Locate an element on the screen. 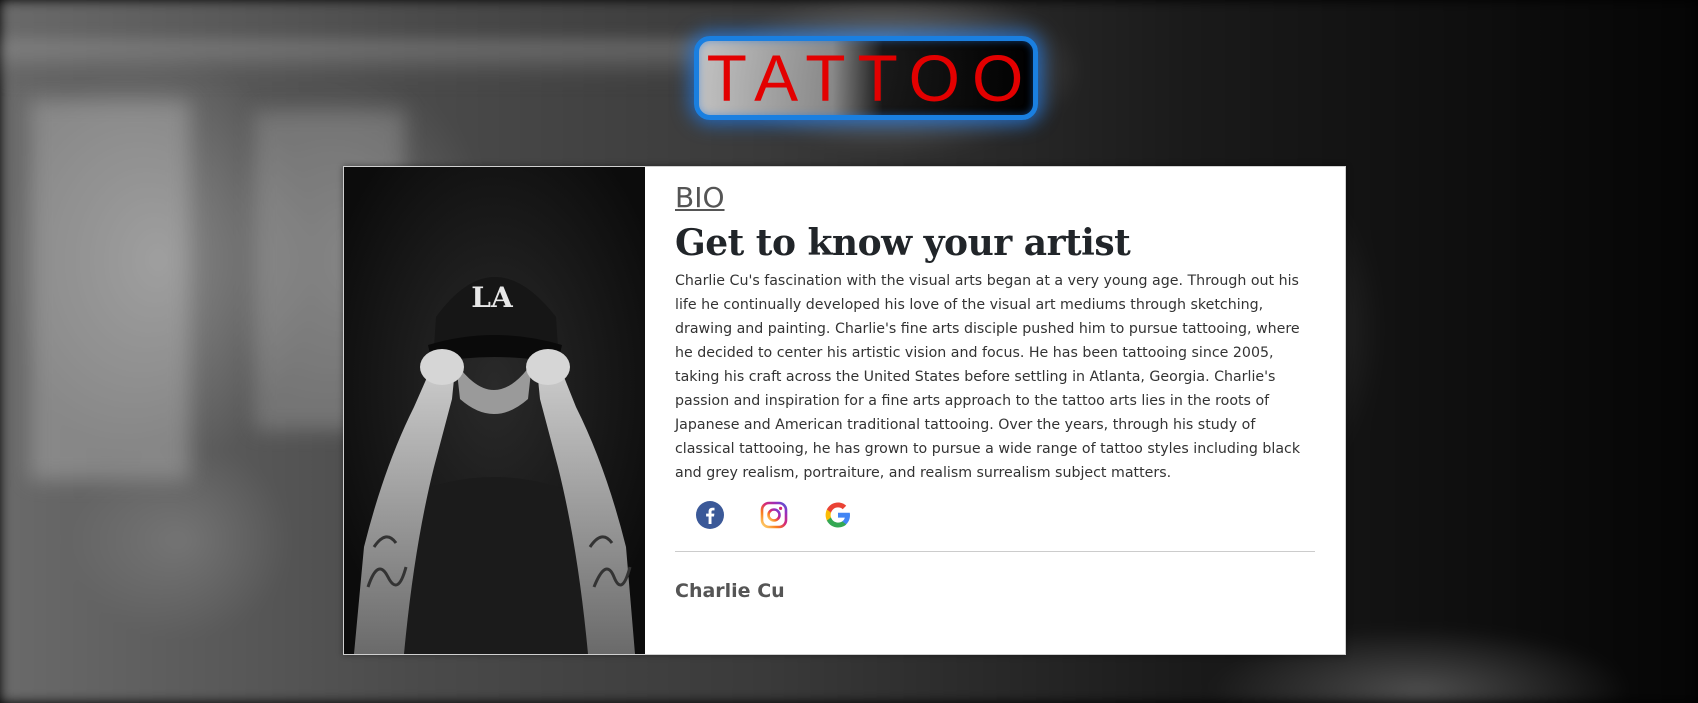  social-links is located at coordinates (1005, 515).